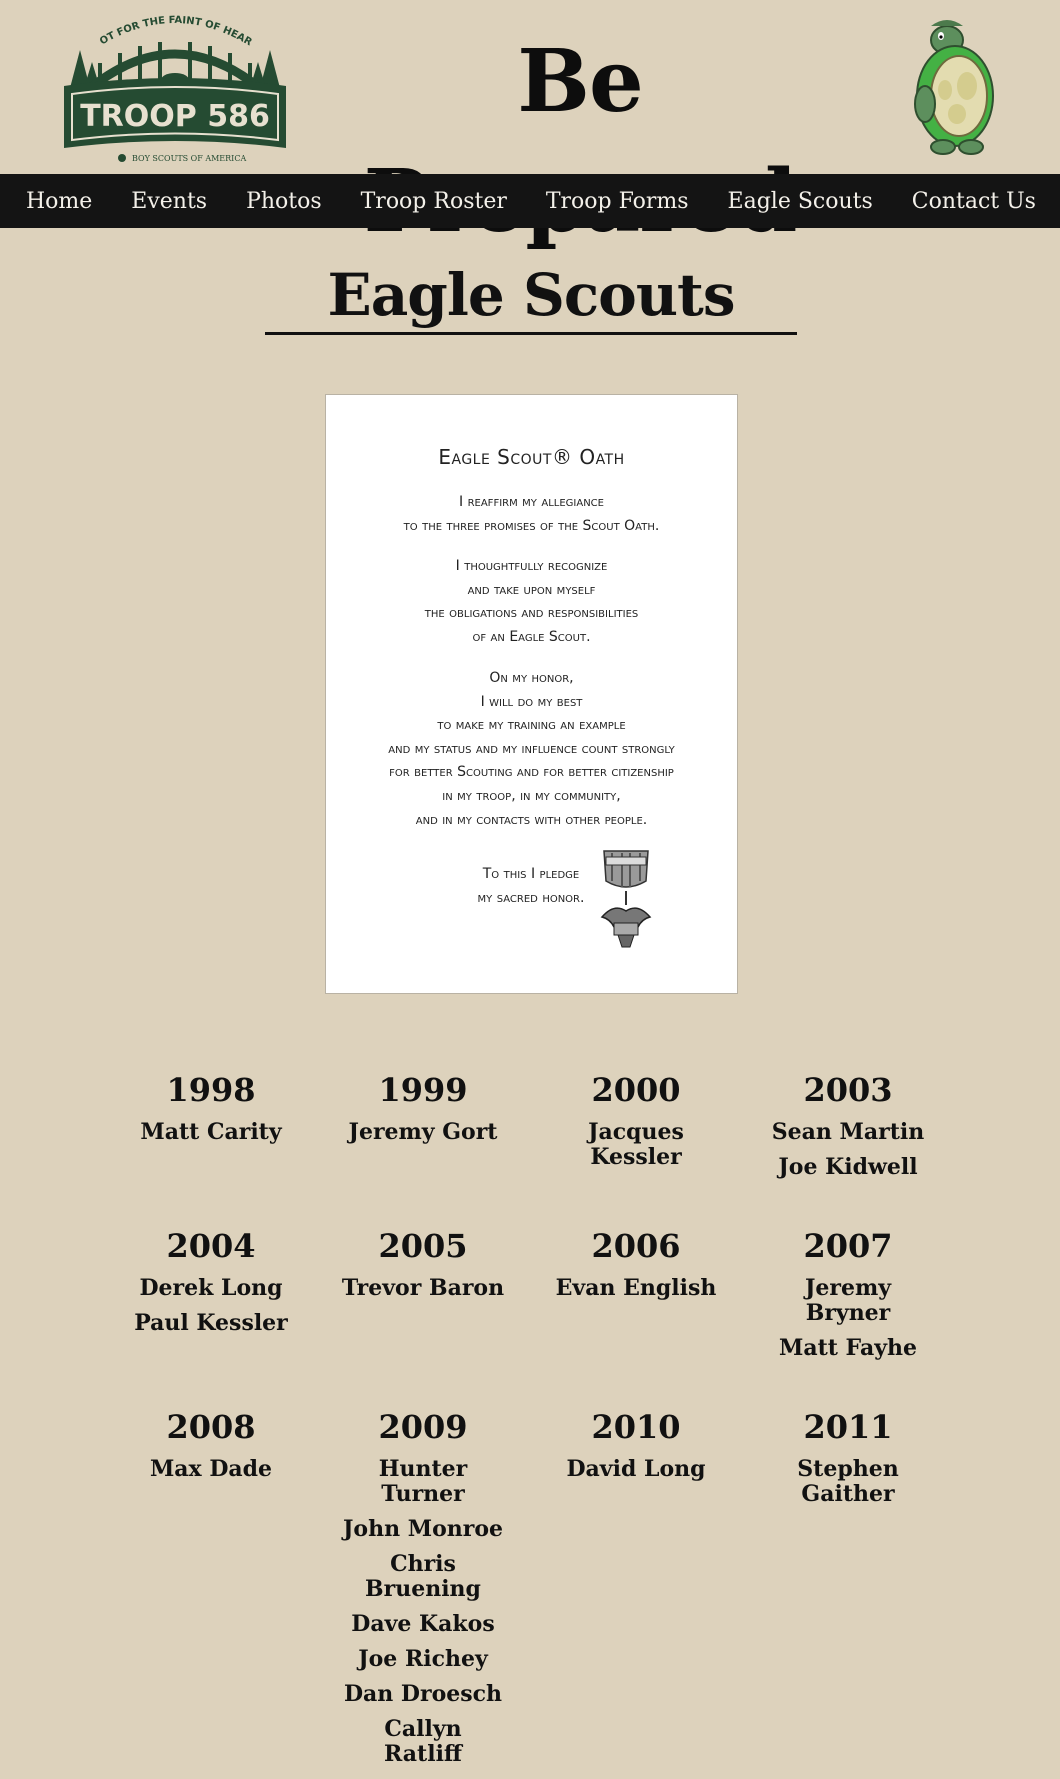 This screenshot has width=1060, height=1779. I want to click on scout-name: Joe Richey, so click(423, 1659).